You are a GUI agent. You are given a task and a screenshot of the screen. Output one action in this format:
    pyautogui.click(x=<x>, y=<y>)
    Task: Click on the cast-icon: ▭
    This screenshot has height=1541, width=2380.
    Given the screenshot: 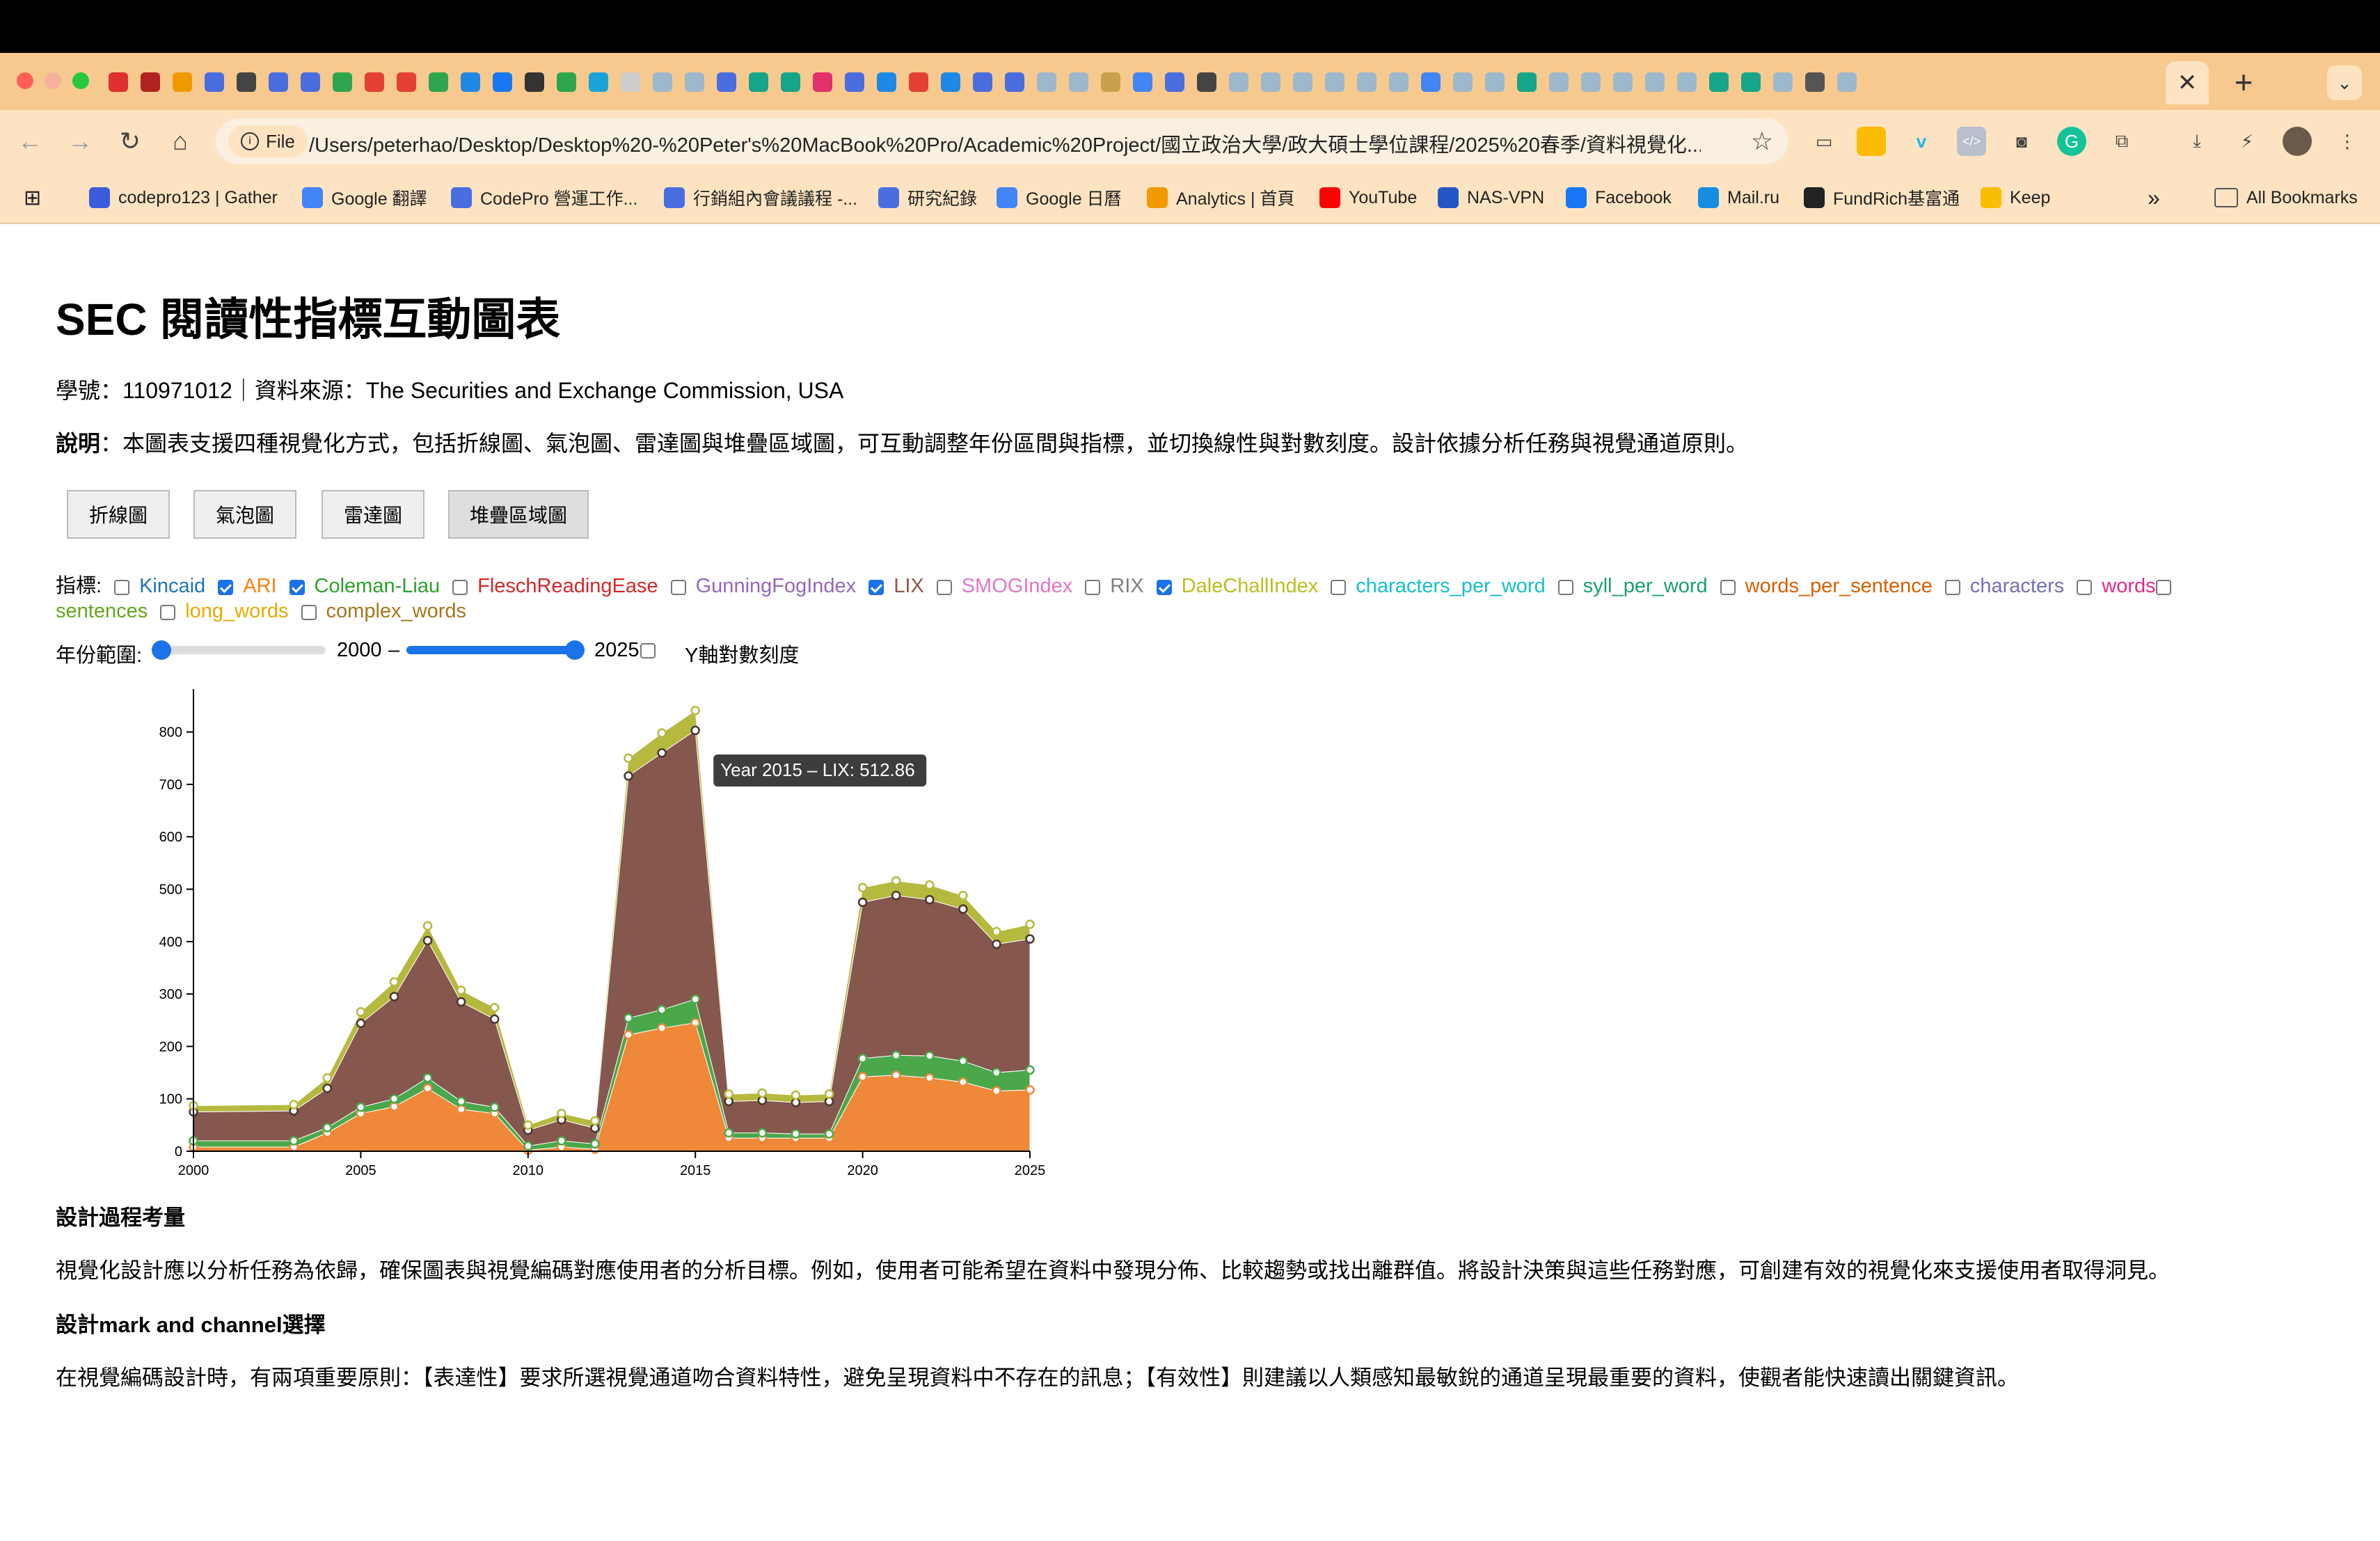 What is the action you would take?
    pyautogui.click(x=1824, y=141)
    